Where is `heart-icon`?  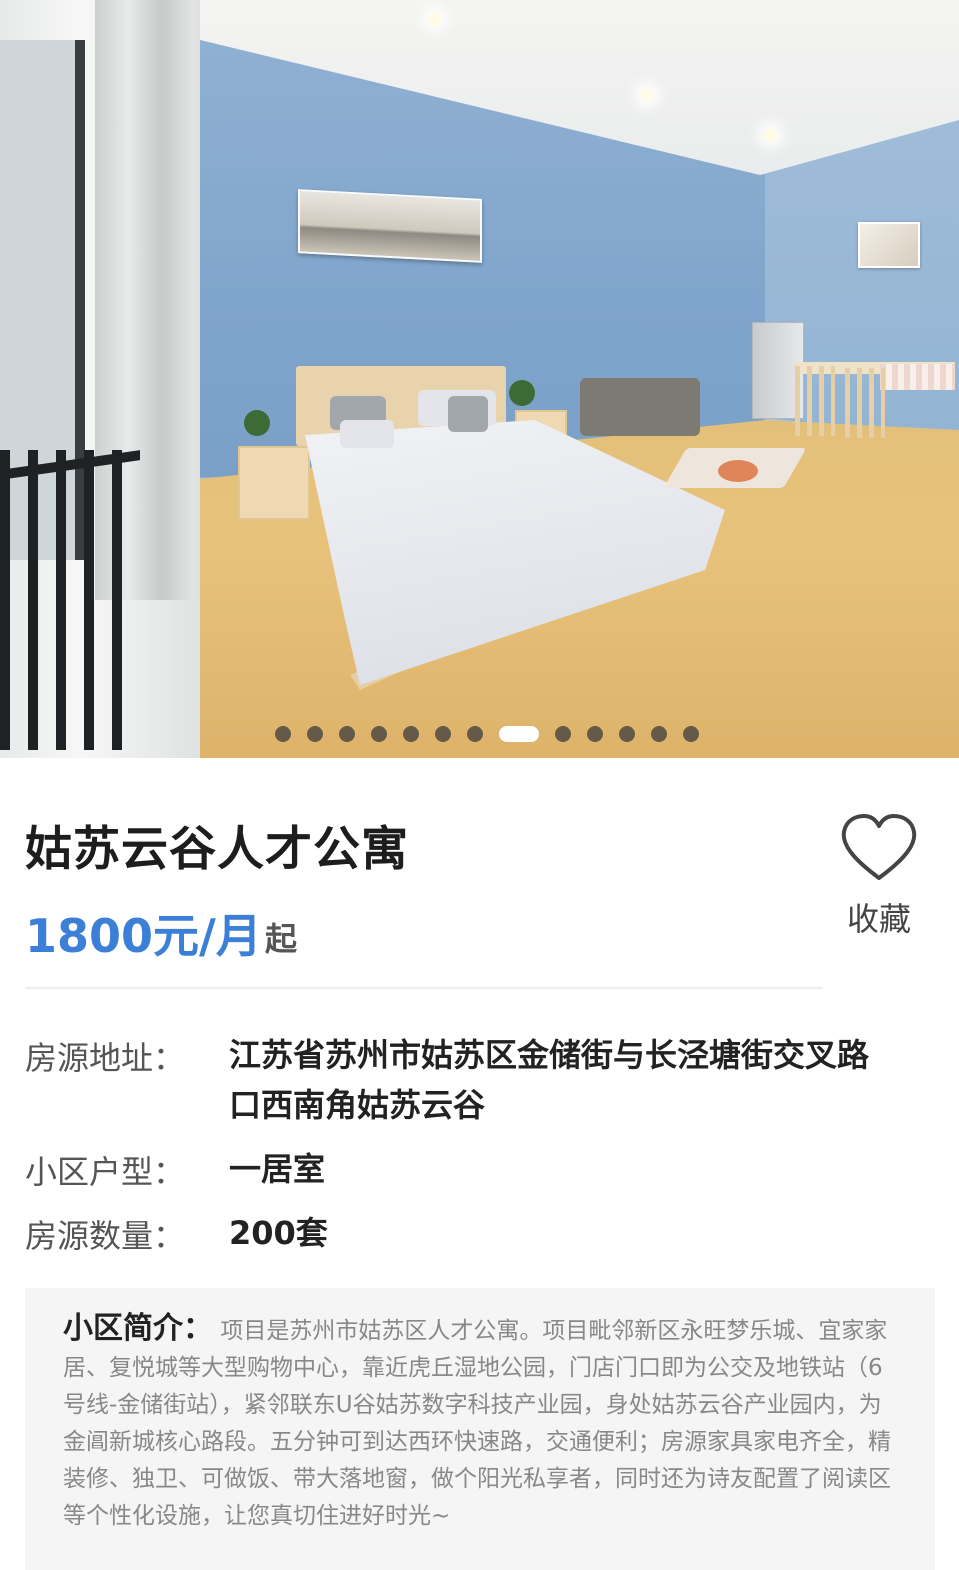 heart-icon is located at coordinates (879, 847).